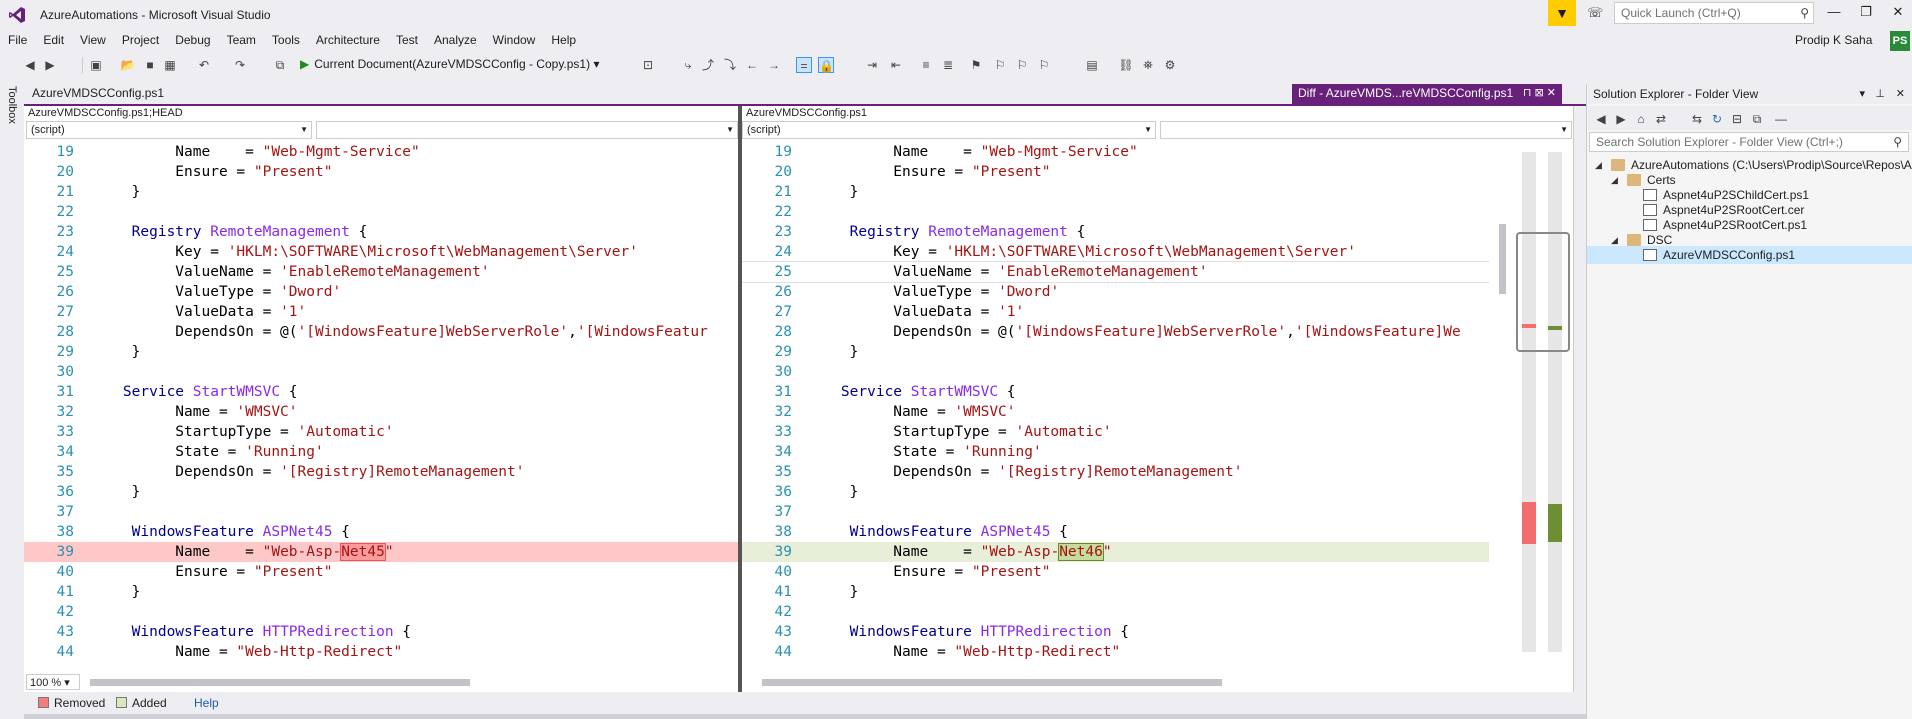  What do you see at coordinates (976, 65) in the screenshot?
I see `bookmark-icon: ⚑` at bounding box center [976, 65].